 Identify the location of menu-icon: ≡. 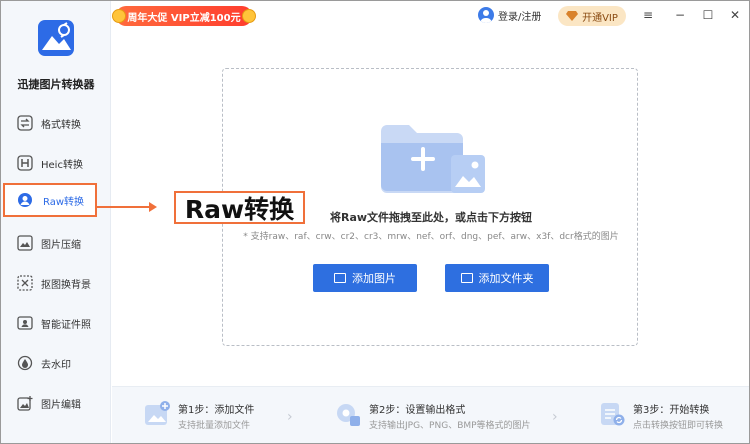
(648, 15).